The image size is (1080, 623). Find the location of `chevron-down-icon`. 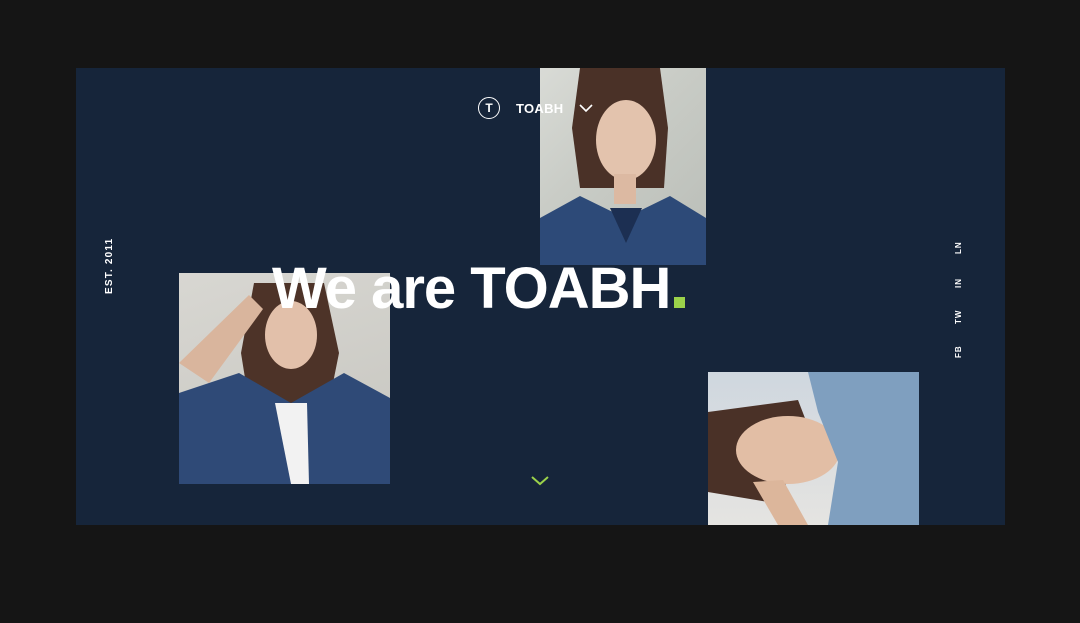

chevron-down-icon is located at coordinates (586, 108).